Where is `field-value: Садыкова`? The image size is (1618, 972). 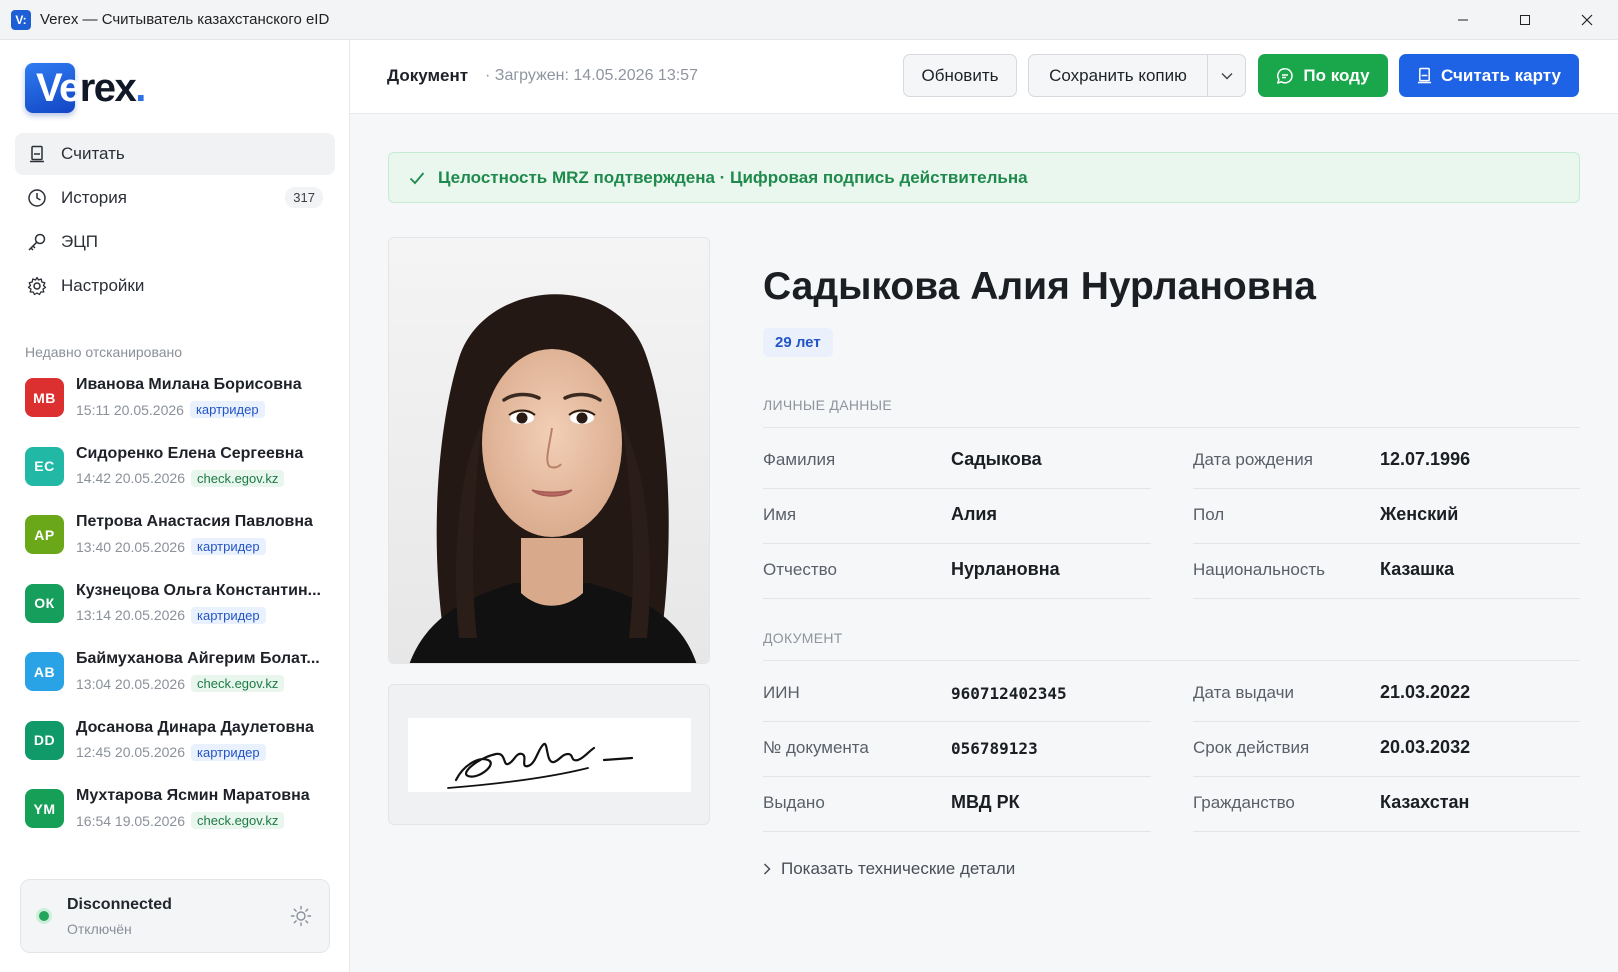 field-value: Садыкова is located at coordinates (996, 459).